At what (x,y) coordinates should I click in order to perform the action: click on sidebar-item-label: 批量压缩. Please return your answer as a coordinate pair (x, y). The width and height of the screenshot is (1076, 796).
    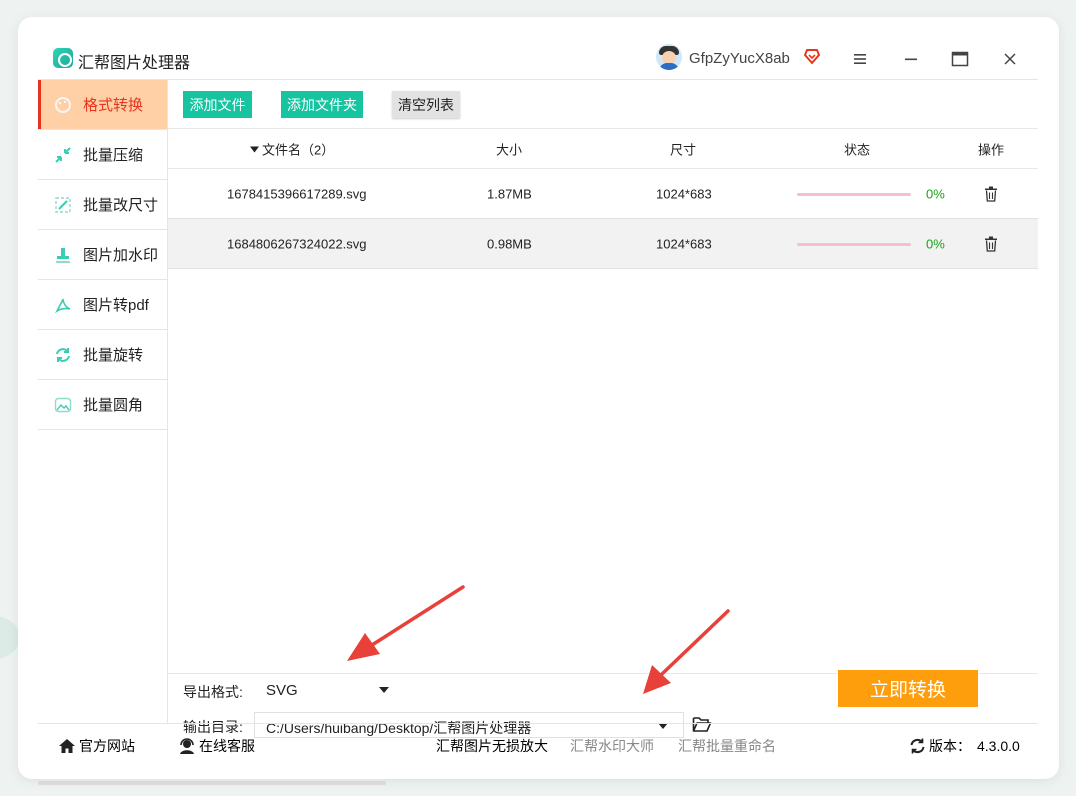
    Looking at the image, I should click on (113, 155).